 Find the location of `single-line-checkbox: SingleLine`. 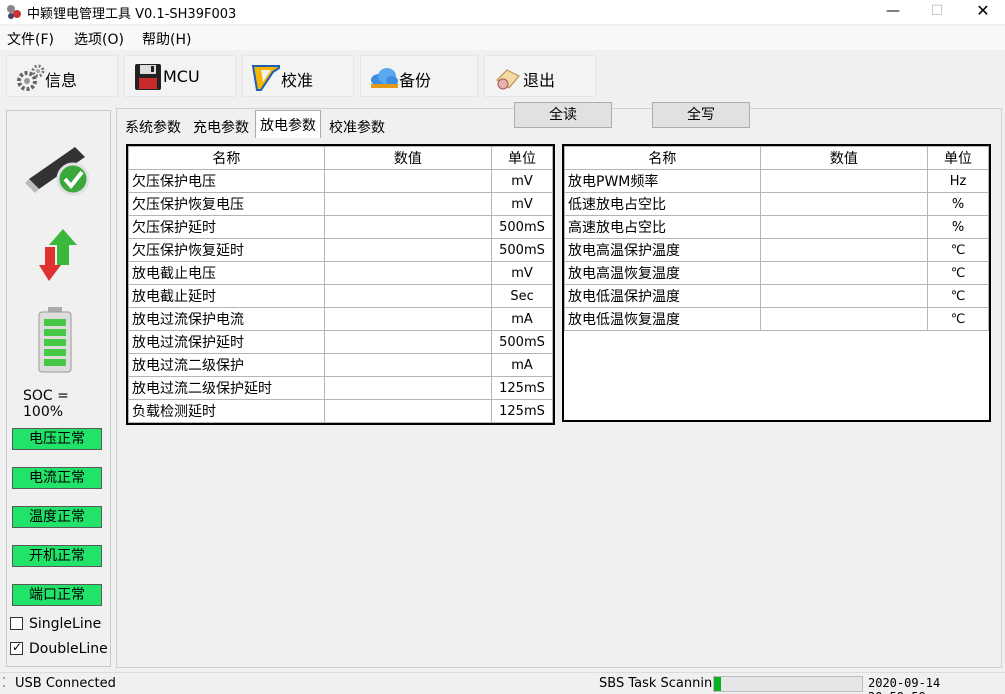

single-line-checkbox: SingleLine is located at coordinates (55, 624).